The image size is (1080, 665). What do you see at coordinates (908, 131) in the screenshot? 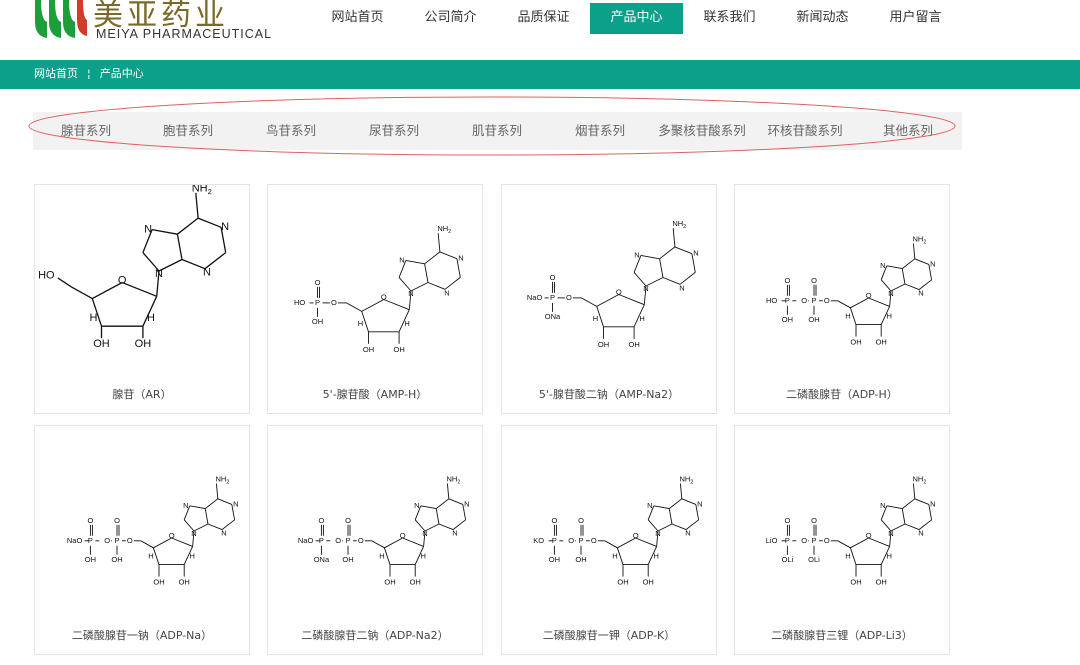
I see `category-tab-8: 其他系列` at bounding box center [908, 131].